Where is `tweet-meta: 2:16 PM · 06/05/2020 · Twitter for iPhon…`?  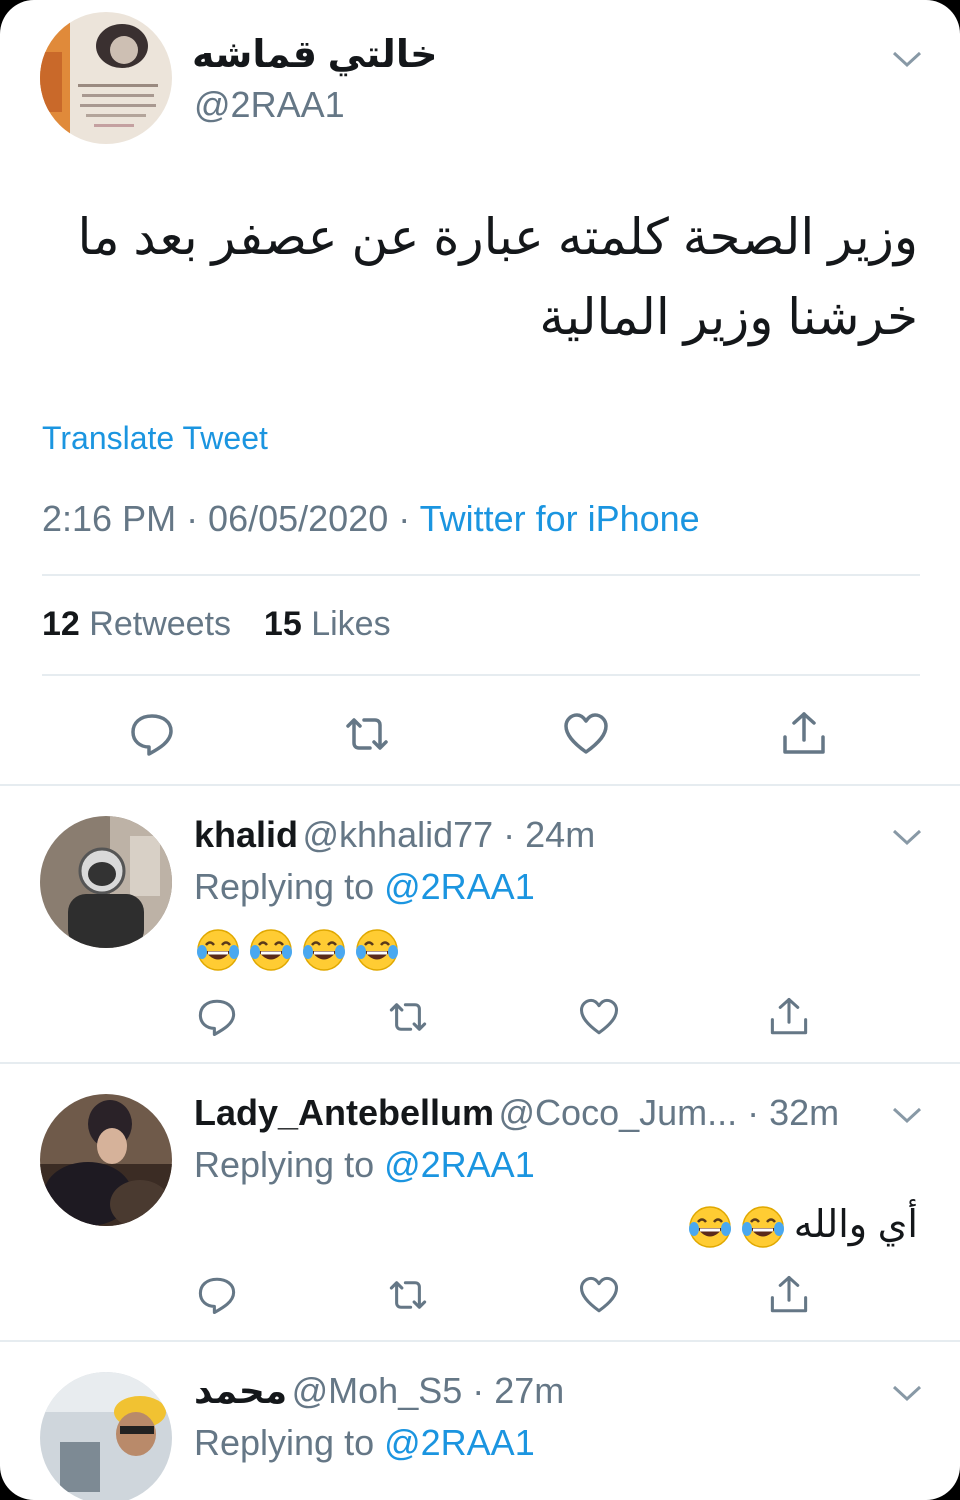
tweet-meta: 2:16 PM · 06/05/2020 · Twitter for iPhon… is located at coordinates (371, 519).